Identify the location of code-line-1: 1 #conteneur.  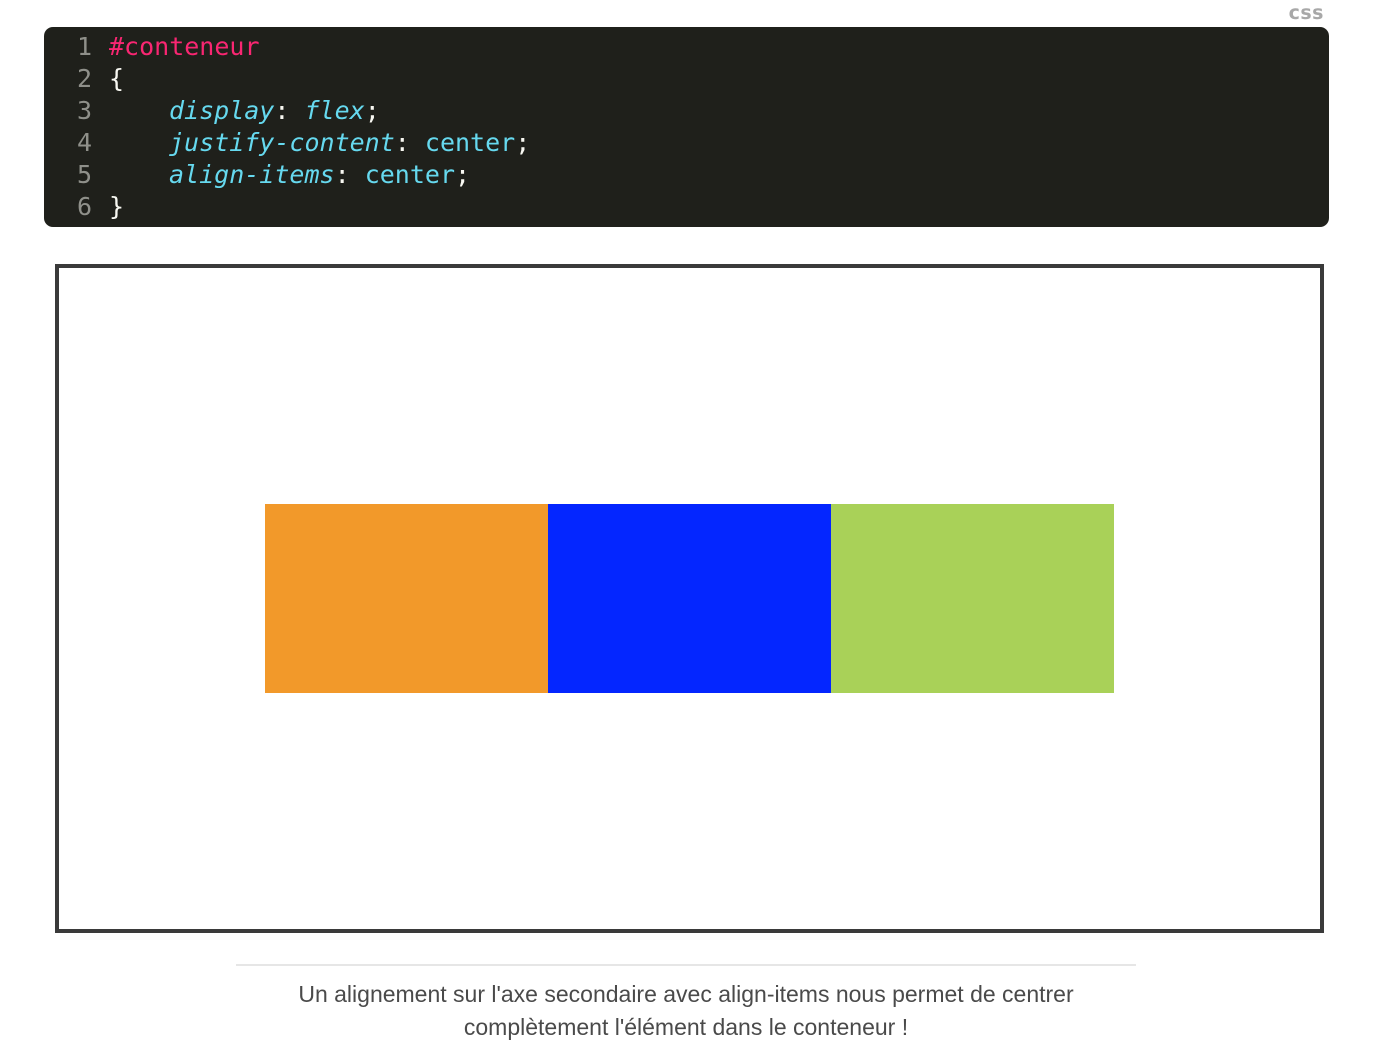
(686, 47).